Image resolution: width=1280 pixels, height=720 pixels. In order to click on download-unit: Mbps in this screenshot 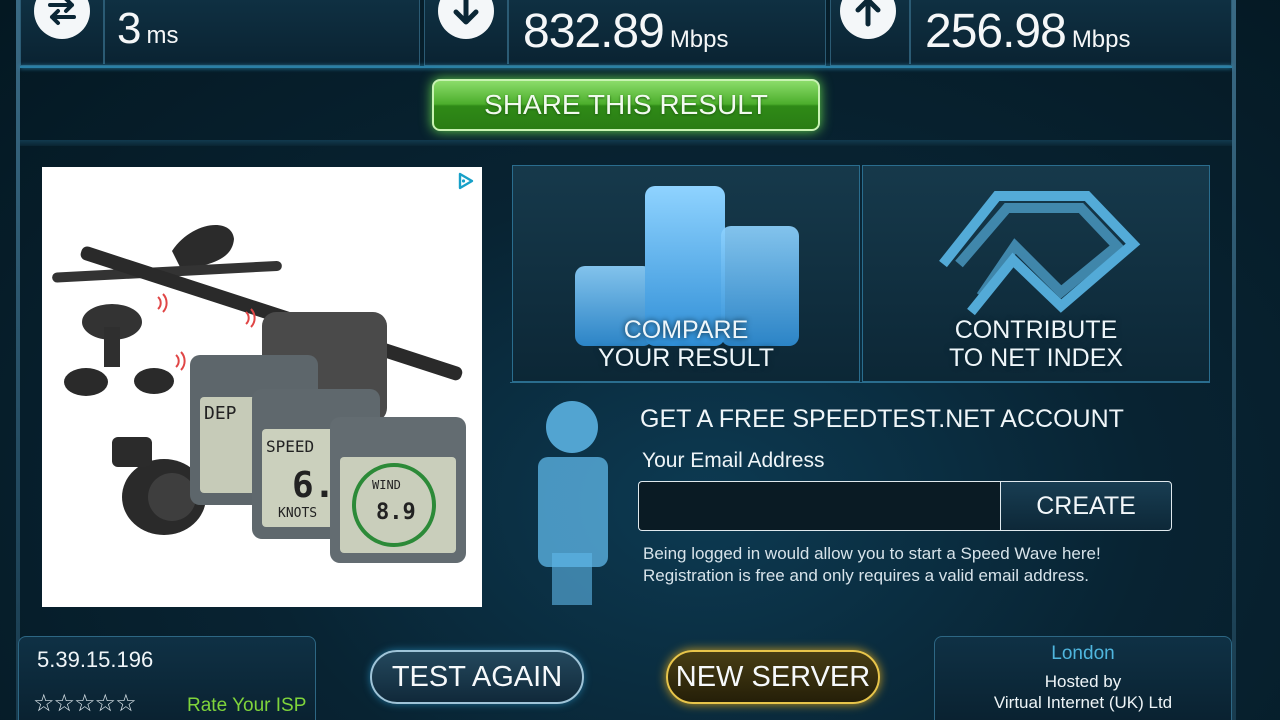, I will do `click(699, 39)`.